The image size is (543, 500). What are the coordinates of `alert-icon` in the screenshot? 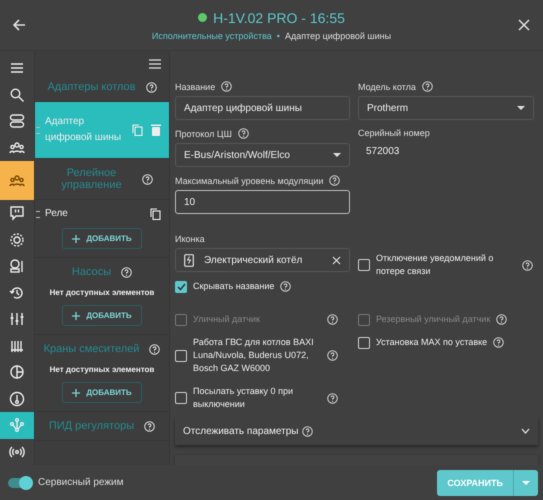 It's located at (17, 213).